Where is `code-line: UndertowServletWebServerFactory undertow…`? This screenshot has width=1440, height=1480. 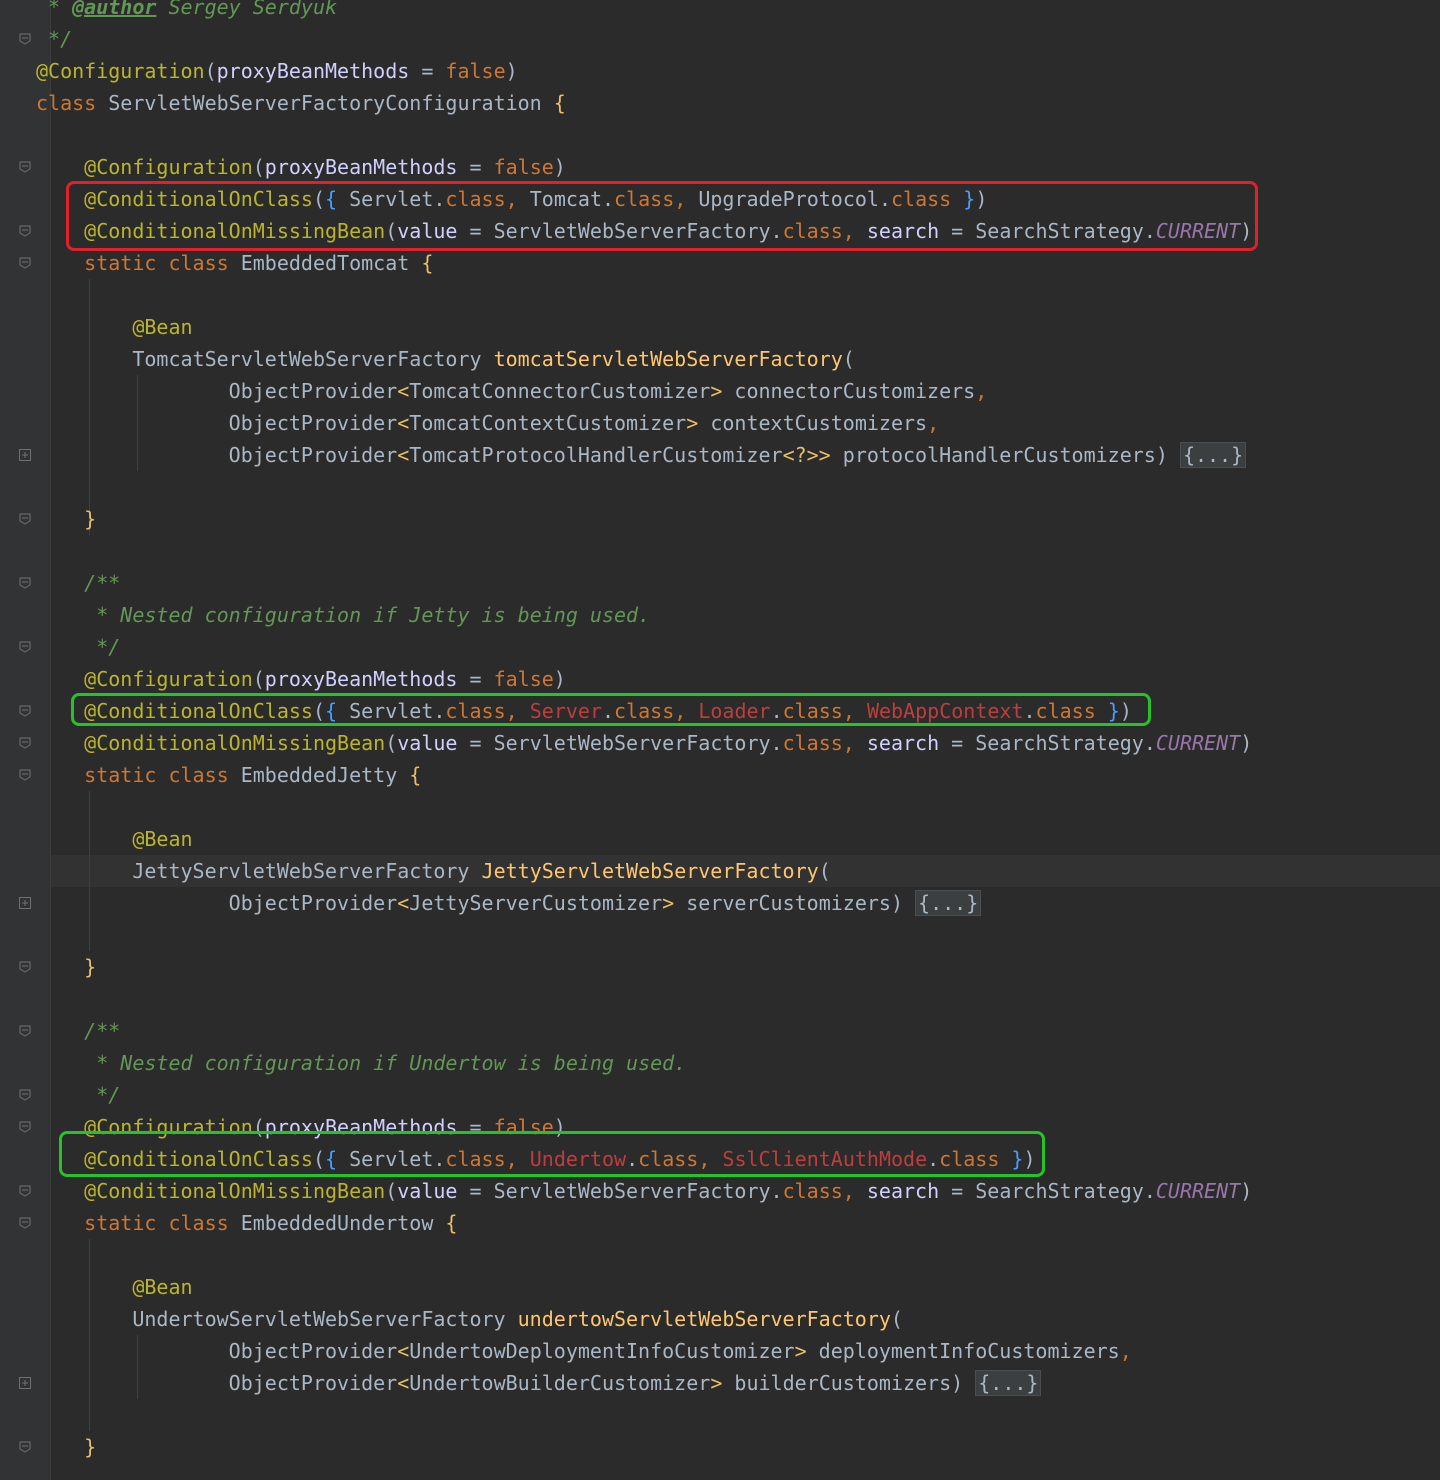 code-line: UndertowServletWebServerFactory undertow… is located at coordinates (469, 1319).